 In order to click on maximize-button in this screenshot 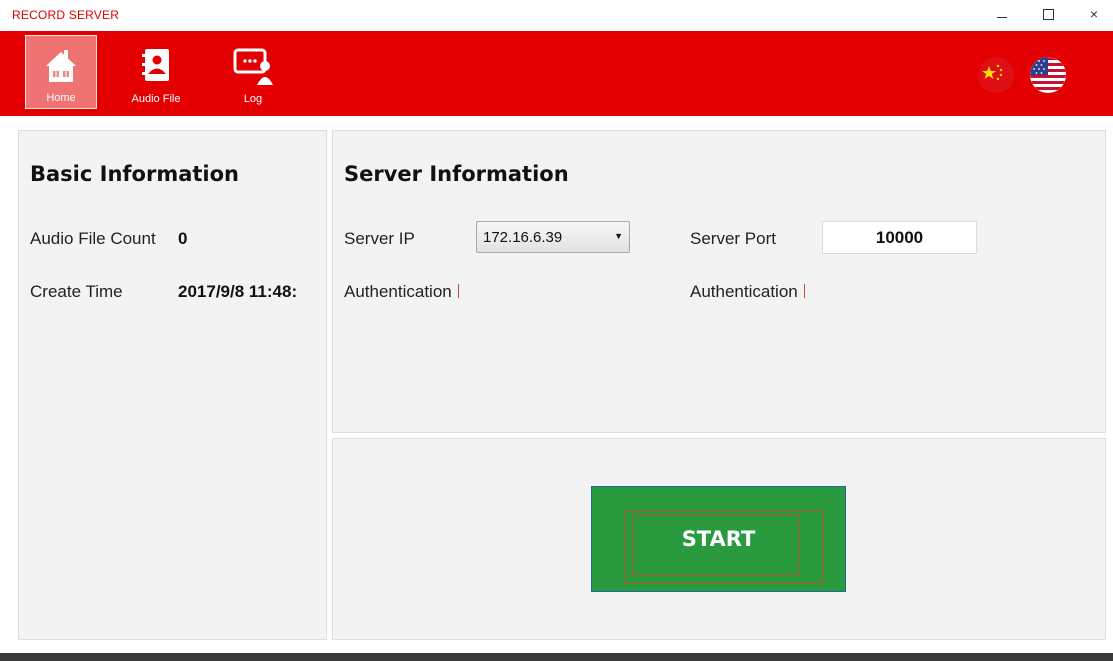, I will do `click(1048, 14)`.